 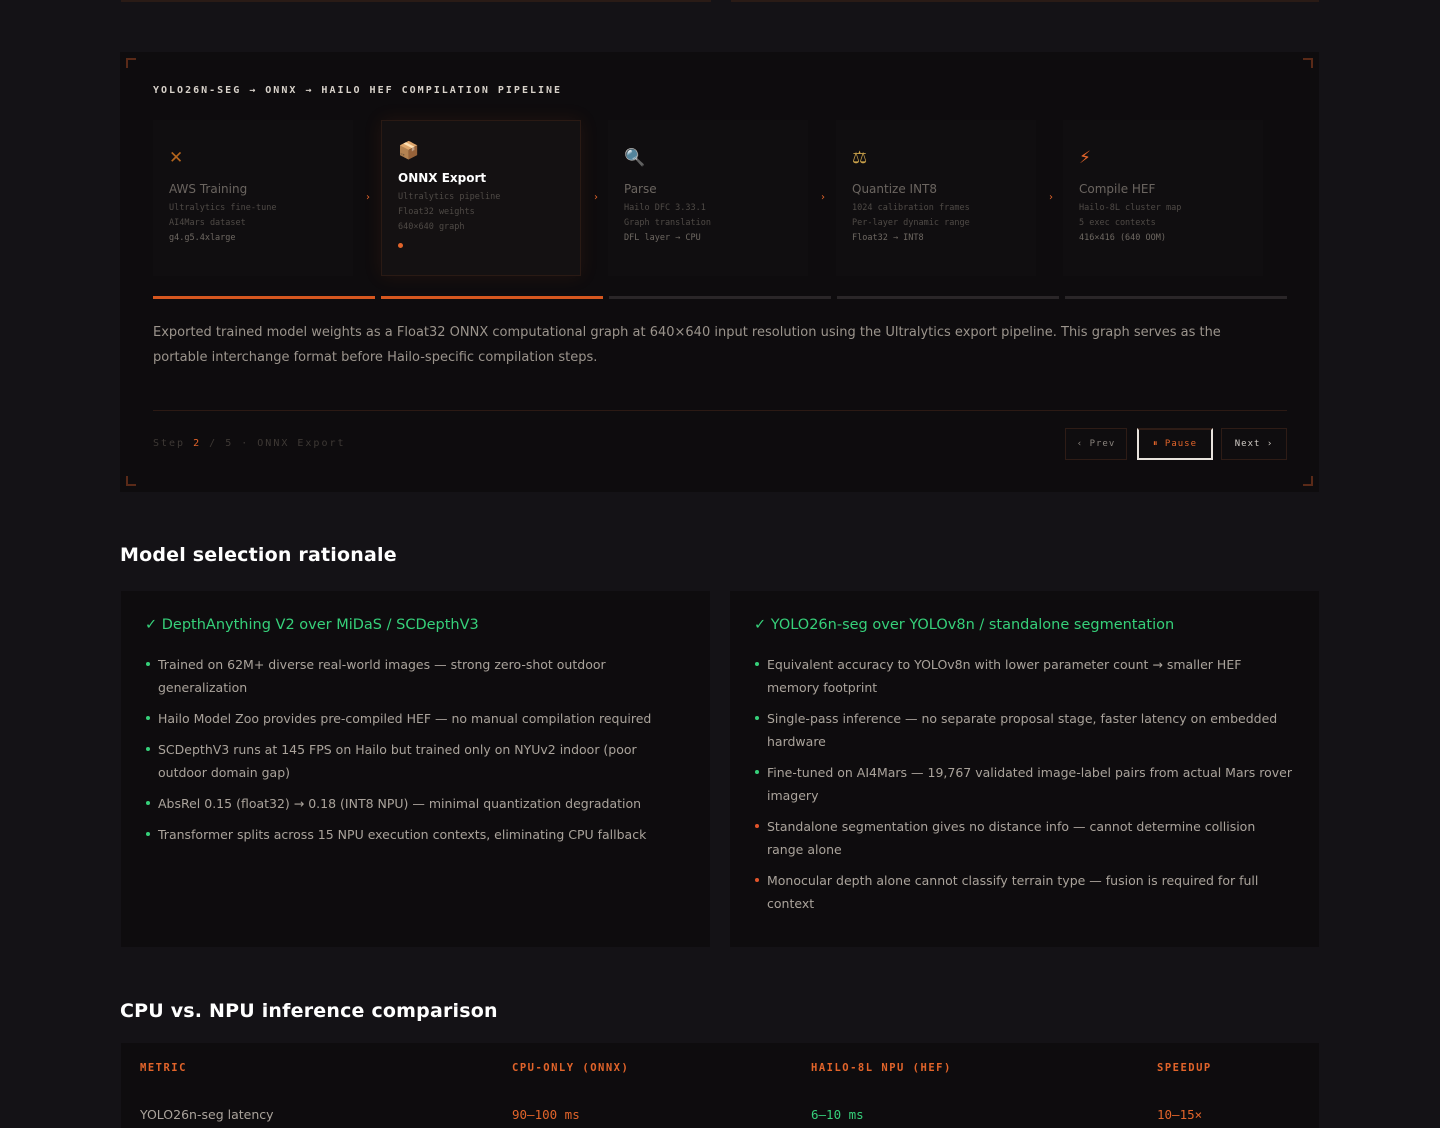 What do you see at coordinates (207, 223) in the screenshot?
I see `step-detail-line: AI4Mars dataset` at bounding box center [207, 223].